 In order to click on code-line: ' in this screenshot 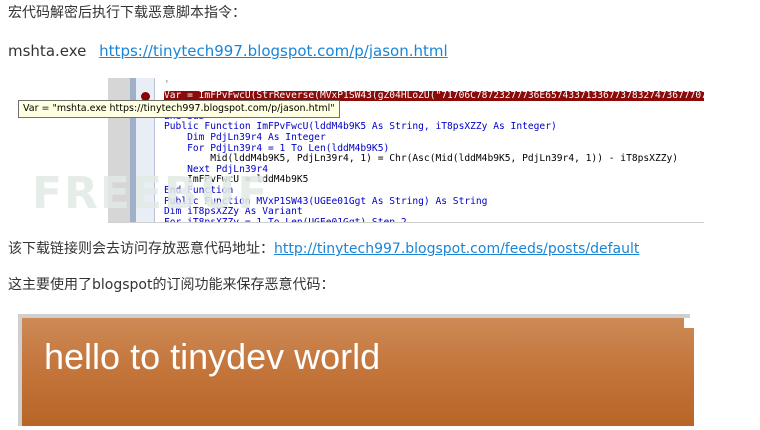, I will do `click(434, 85)`.